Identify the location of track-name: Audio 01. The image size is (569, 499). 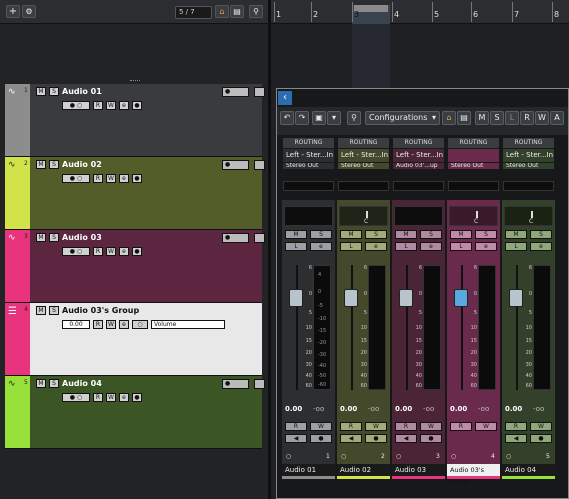
(82, 91).